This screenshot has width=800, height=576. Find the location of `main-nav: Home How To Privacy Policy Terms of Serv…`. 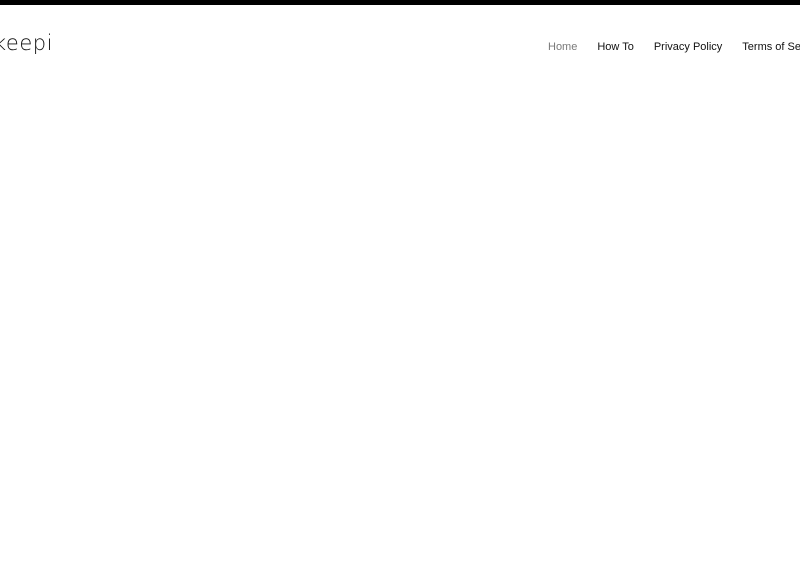

main-nav: Home How To Privacy Policy Terms of Serv… is located at coordinates (674, 47).